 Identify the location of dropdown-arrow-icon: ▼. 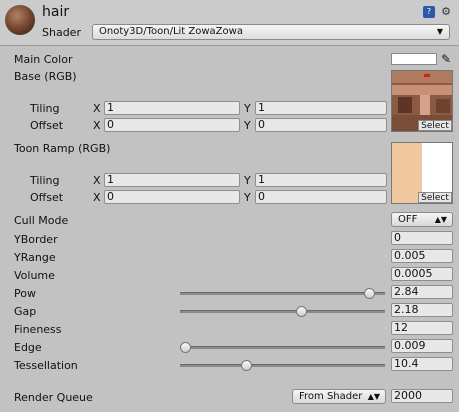
(439, 31).